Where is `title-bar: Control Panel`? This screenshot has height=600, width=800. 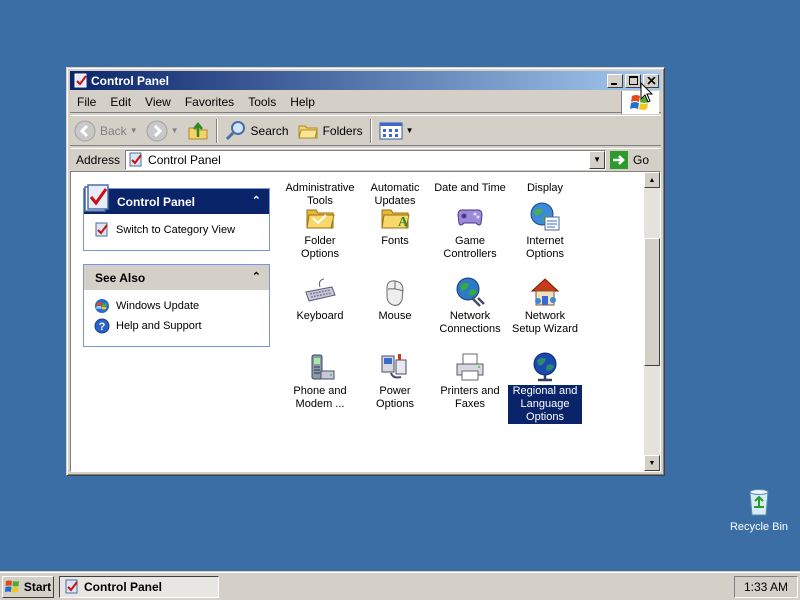 title-bar: Control Panel is located at coordinates (365, 80).